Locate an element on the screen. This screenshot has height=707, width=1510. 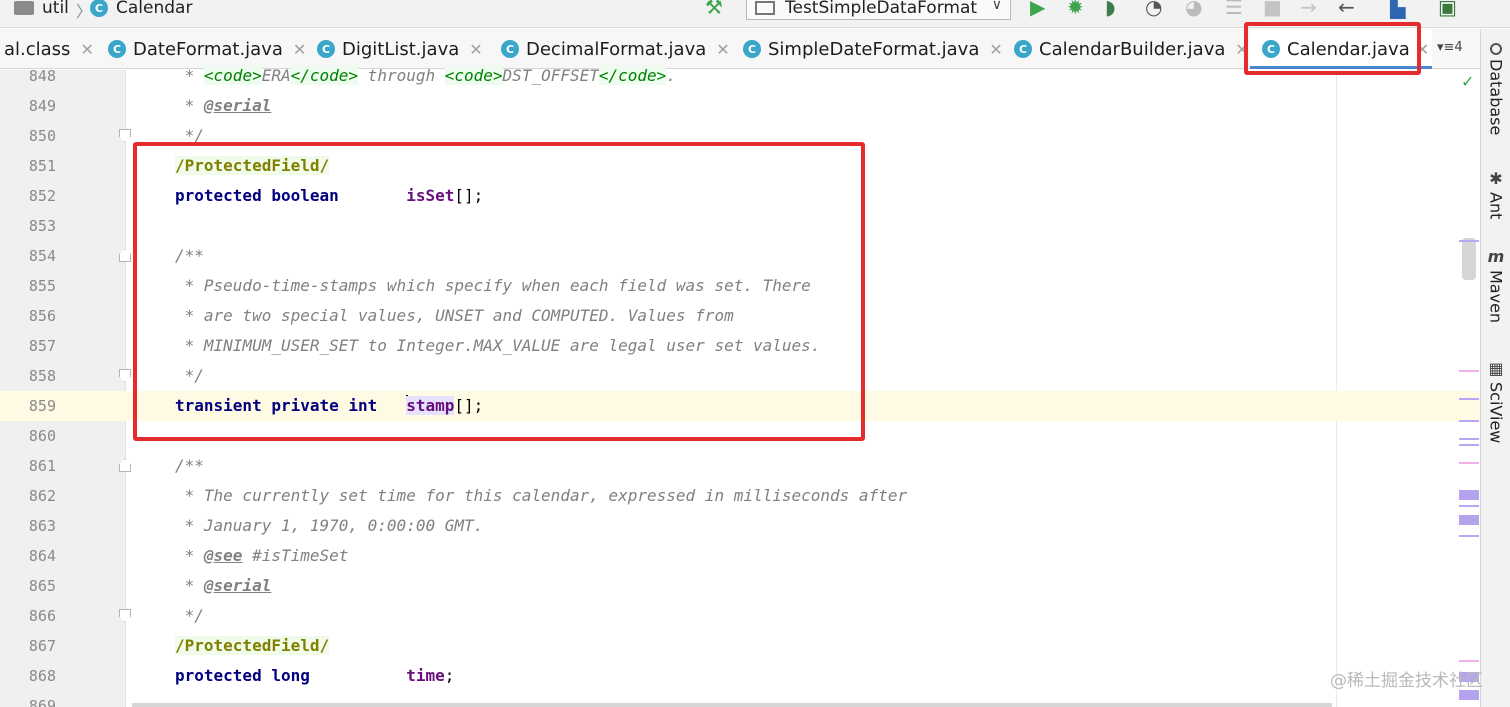
line-number: 859 is located at coordinates (42, 406).